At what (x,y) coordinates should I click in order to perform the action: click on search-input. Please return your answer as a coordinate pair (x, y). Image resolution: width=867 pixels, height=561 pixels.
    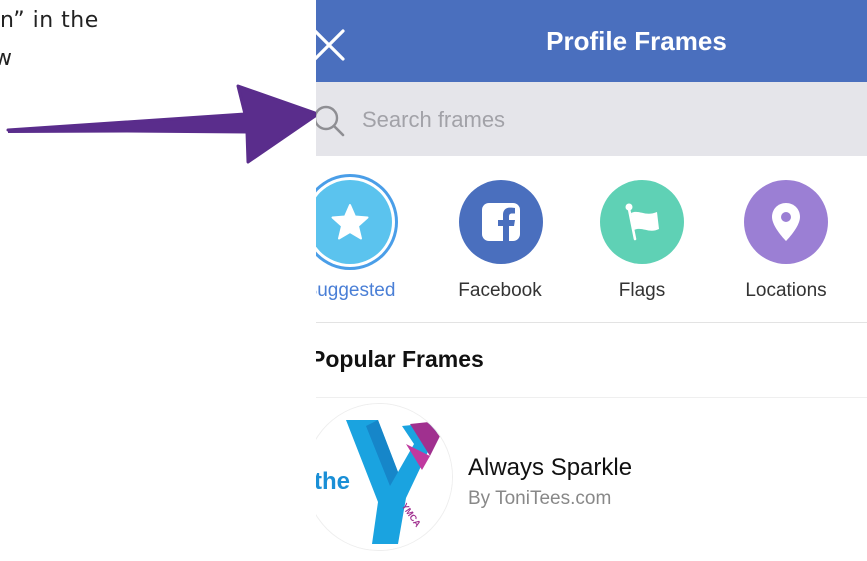
    Looking at the image, I should click on (602, 120).